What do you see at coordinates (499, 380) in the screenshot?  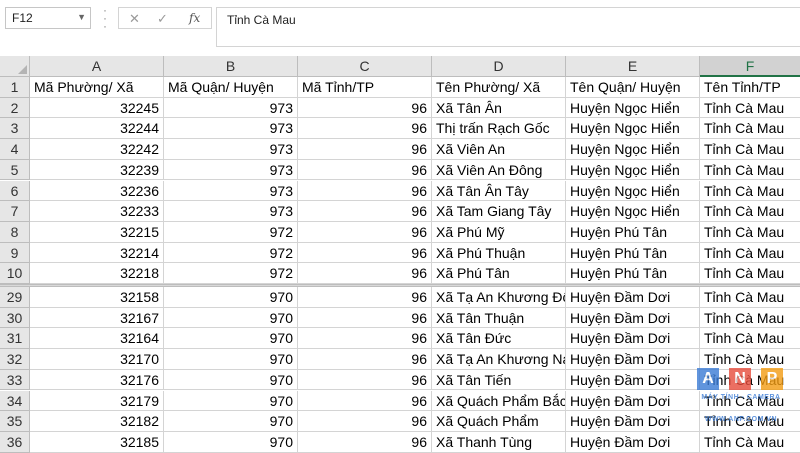 I see `cell-ten-phuong-xa: Xã Tân Tiến` at bounding box center [499, 380].